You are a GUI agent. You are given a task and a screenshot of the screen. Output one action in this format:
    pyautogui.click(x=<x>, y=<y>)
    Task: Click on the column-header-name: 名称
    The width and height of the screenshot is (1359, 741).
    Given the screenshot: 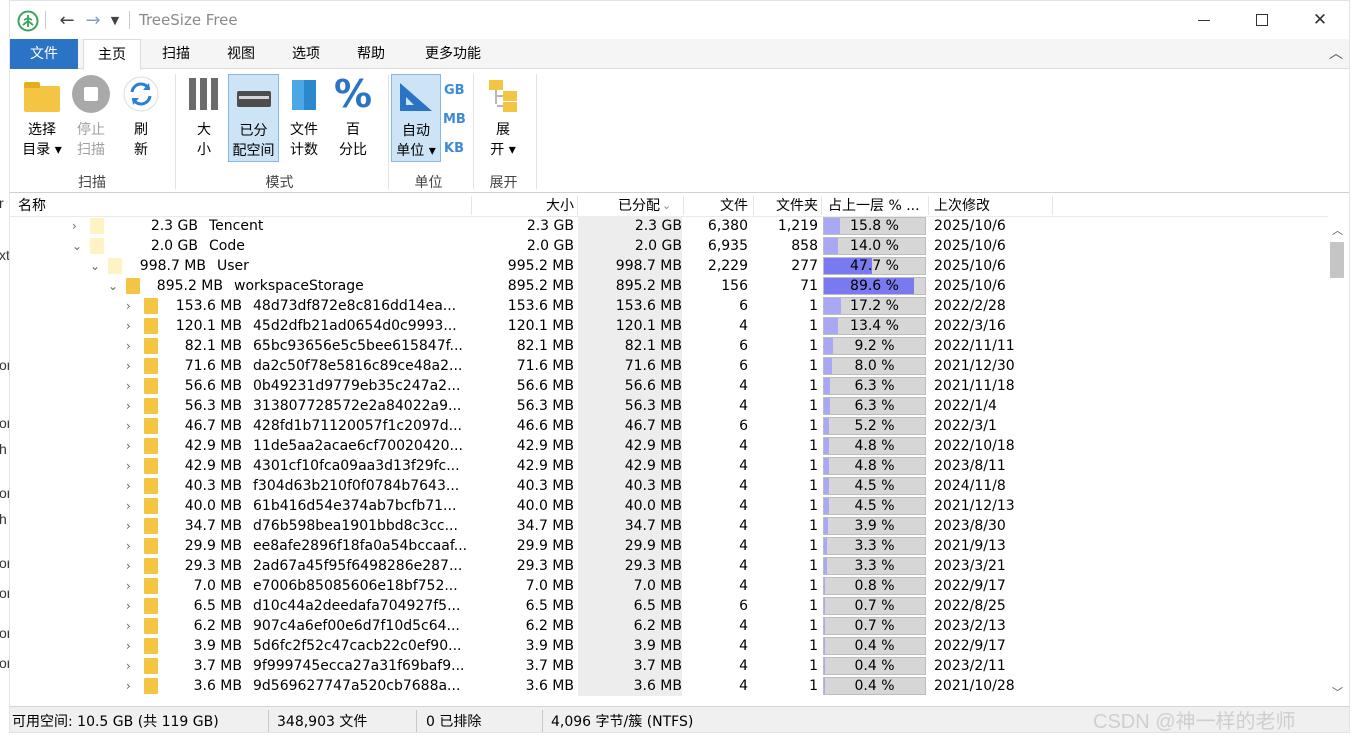 What is the action you would take?
    pyautogui.click(x=32, y=205)
    